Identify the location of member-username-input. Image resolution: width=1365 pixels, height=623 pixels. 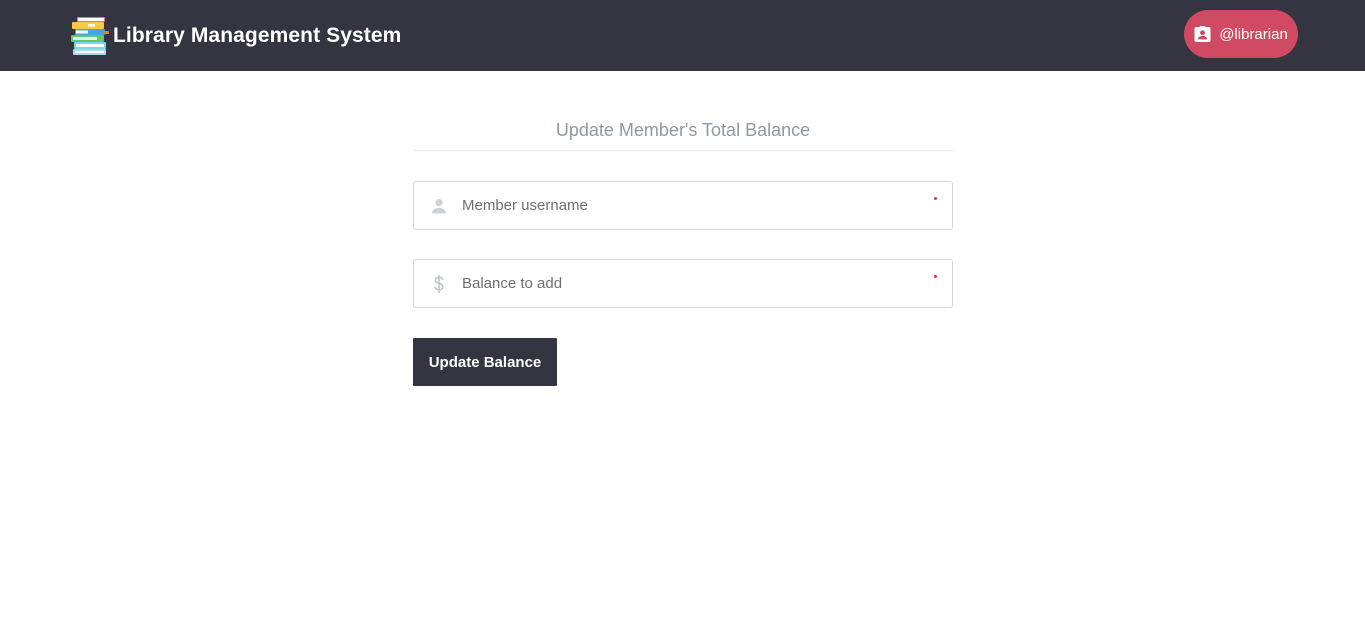
(692, 205).